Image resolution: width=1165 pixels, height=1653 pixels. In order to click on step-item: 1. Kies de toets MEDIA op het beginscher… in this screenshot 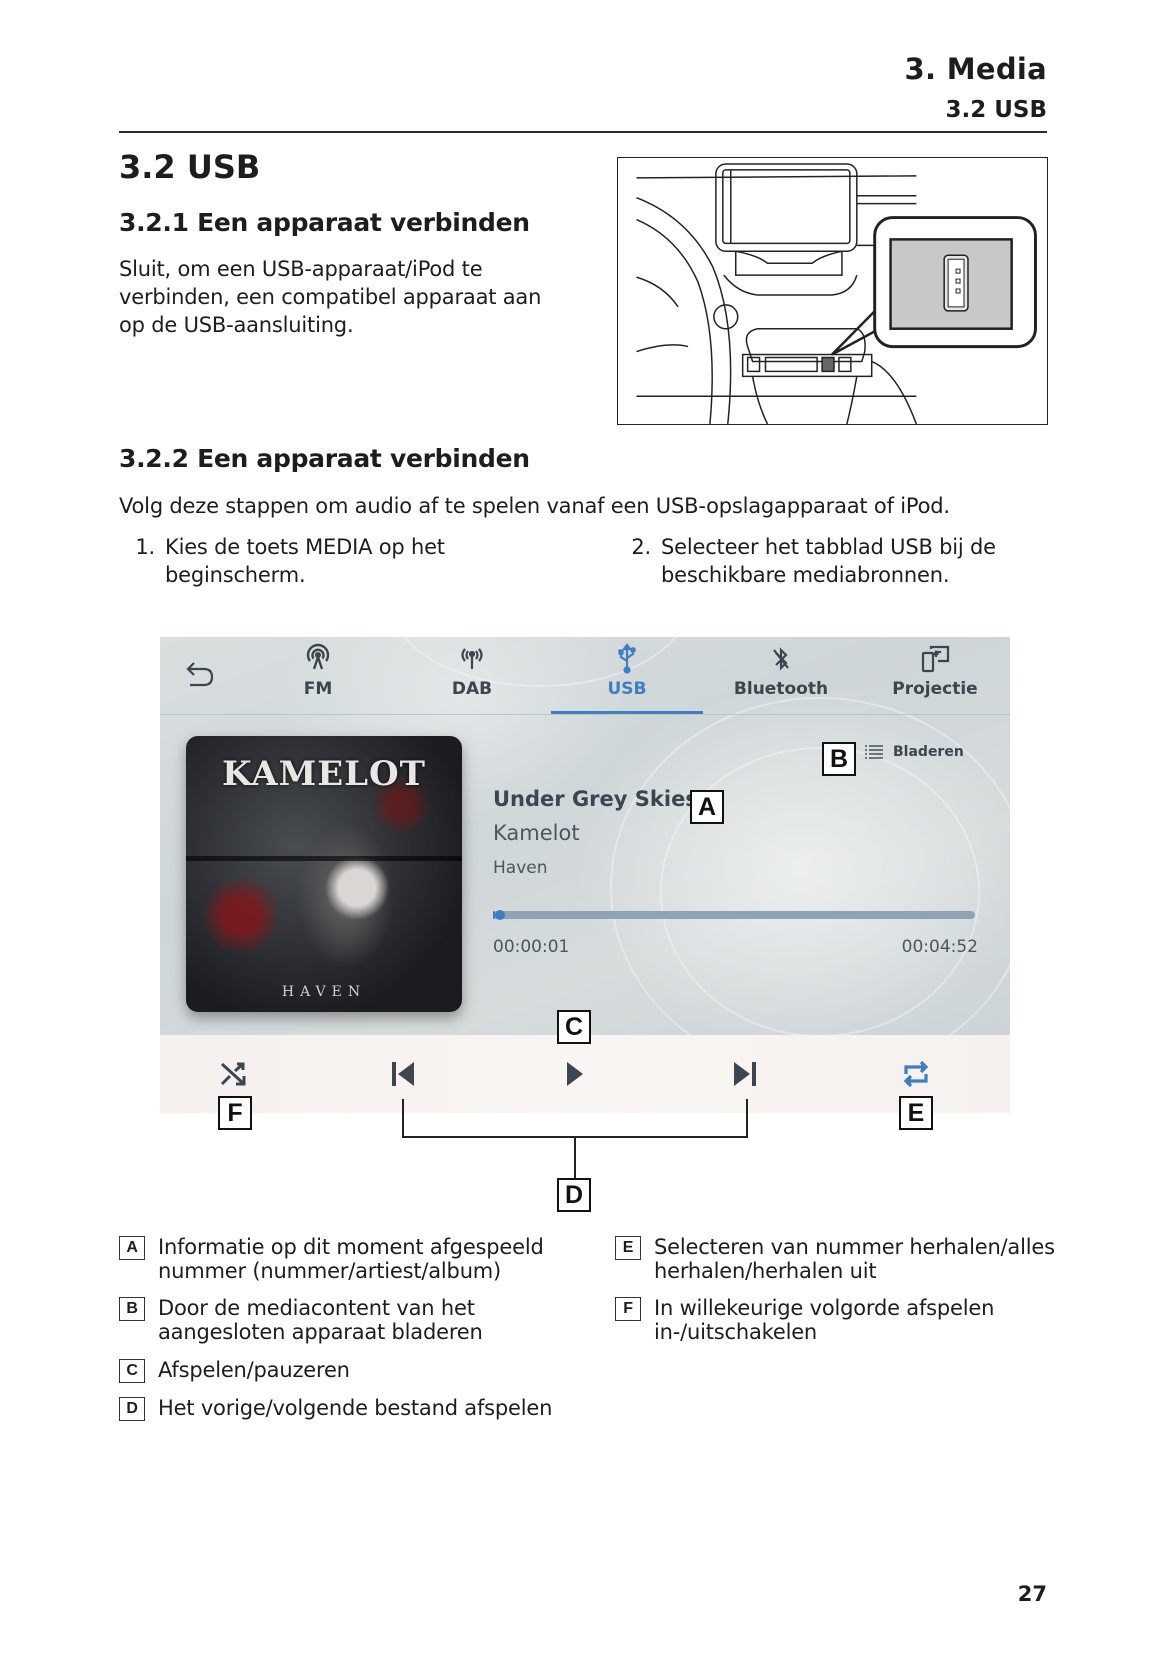, I will do `click(321, 561)`.